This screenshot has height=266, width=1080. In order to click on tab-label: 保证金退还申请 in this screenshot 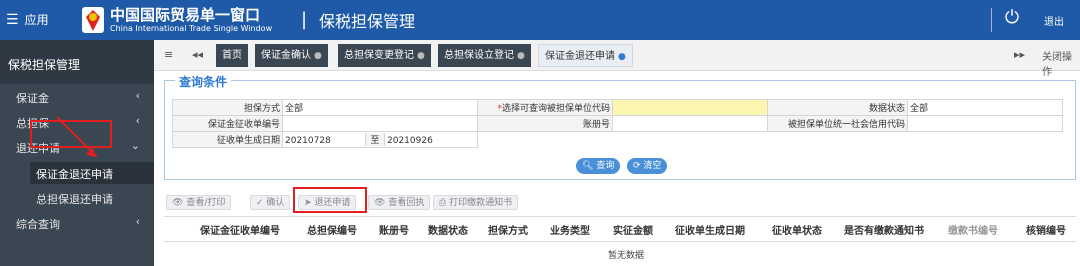, I will do `click(580, 56)`.